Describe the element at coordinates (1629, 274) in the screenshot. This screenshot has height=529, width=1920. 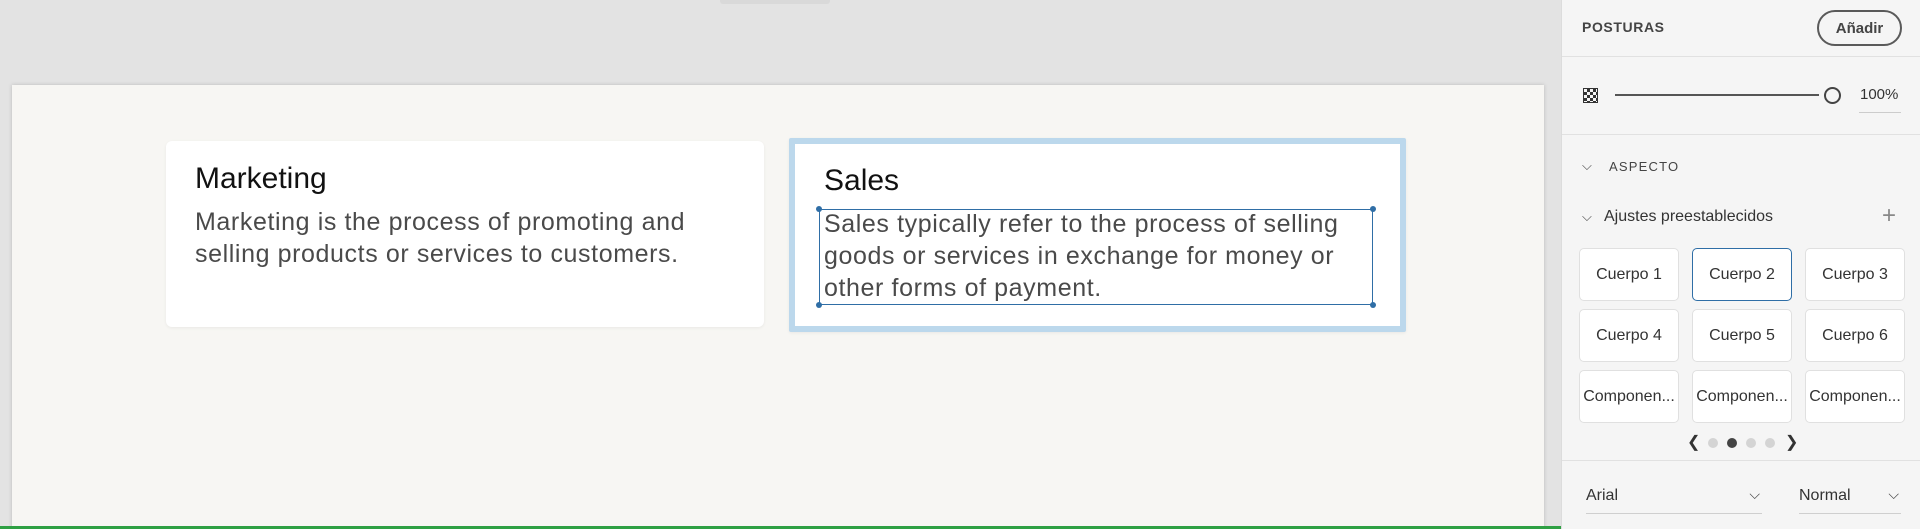
I see `preset-item: Cuerpo 1` at that location.